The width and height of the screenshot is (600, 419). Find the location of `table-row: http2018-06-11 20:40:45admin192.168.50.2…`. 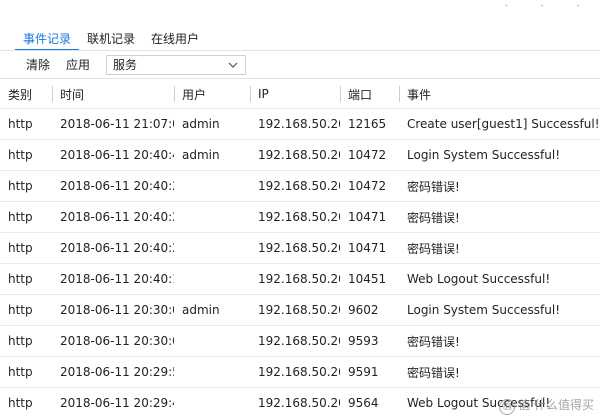

table-row: http2018-06-11 20:40:45admin192.168.50.2… is located at coordinates (300, 155).